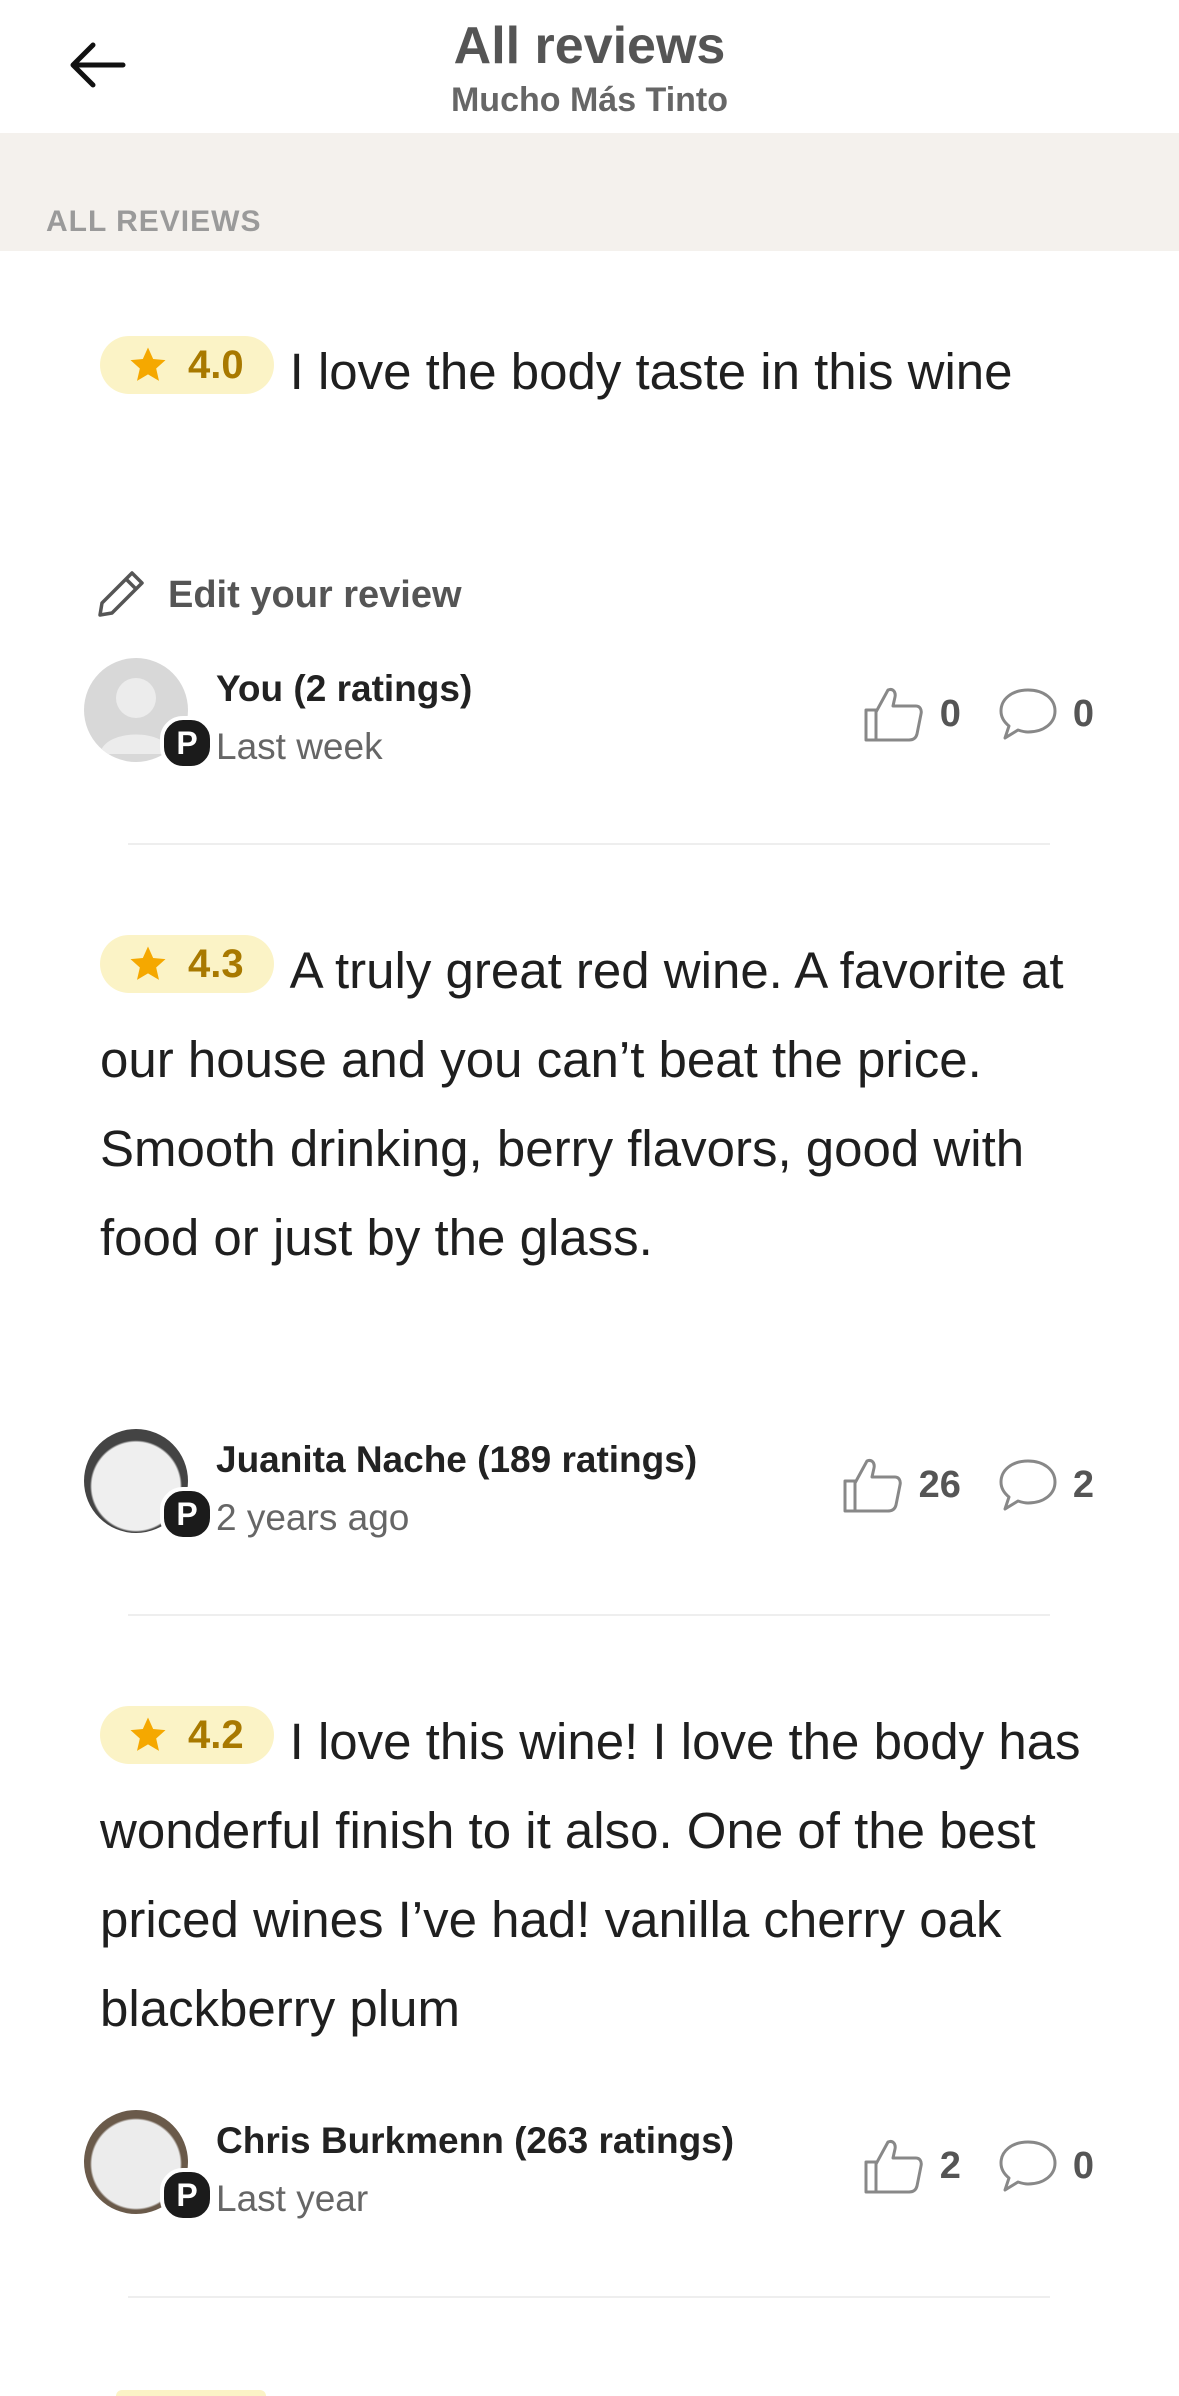 The height and width of the screenshot is (2396, 1179). Describe the element at coordinates (299, 746) in the screenshot. I see `review-time: Last week` at that location.